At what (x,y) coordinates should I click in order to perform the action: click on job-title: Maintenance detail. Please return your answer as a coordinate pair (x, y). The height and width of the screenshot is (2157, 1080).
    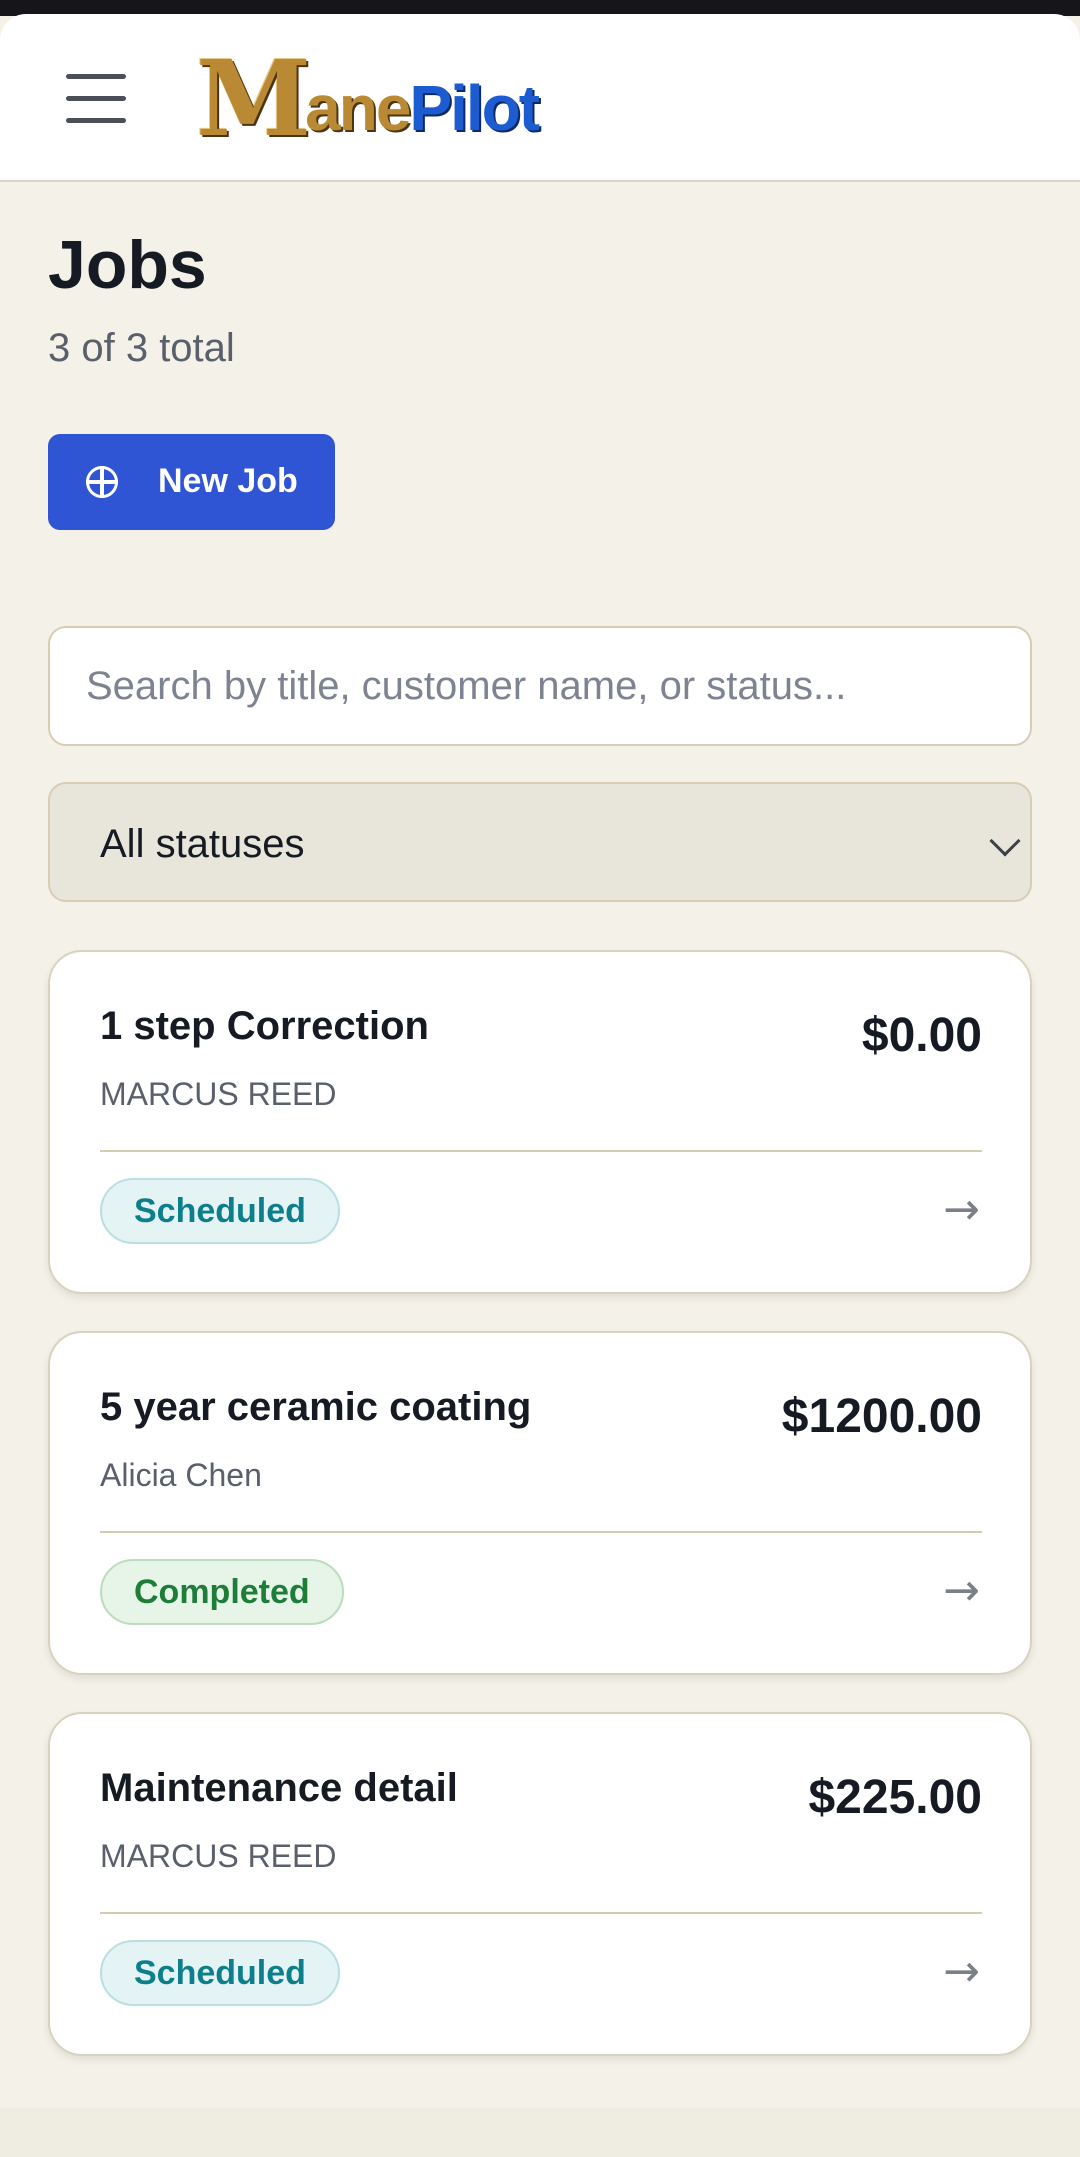
    Looking at the image, I should click on (279, 1788).